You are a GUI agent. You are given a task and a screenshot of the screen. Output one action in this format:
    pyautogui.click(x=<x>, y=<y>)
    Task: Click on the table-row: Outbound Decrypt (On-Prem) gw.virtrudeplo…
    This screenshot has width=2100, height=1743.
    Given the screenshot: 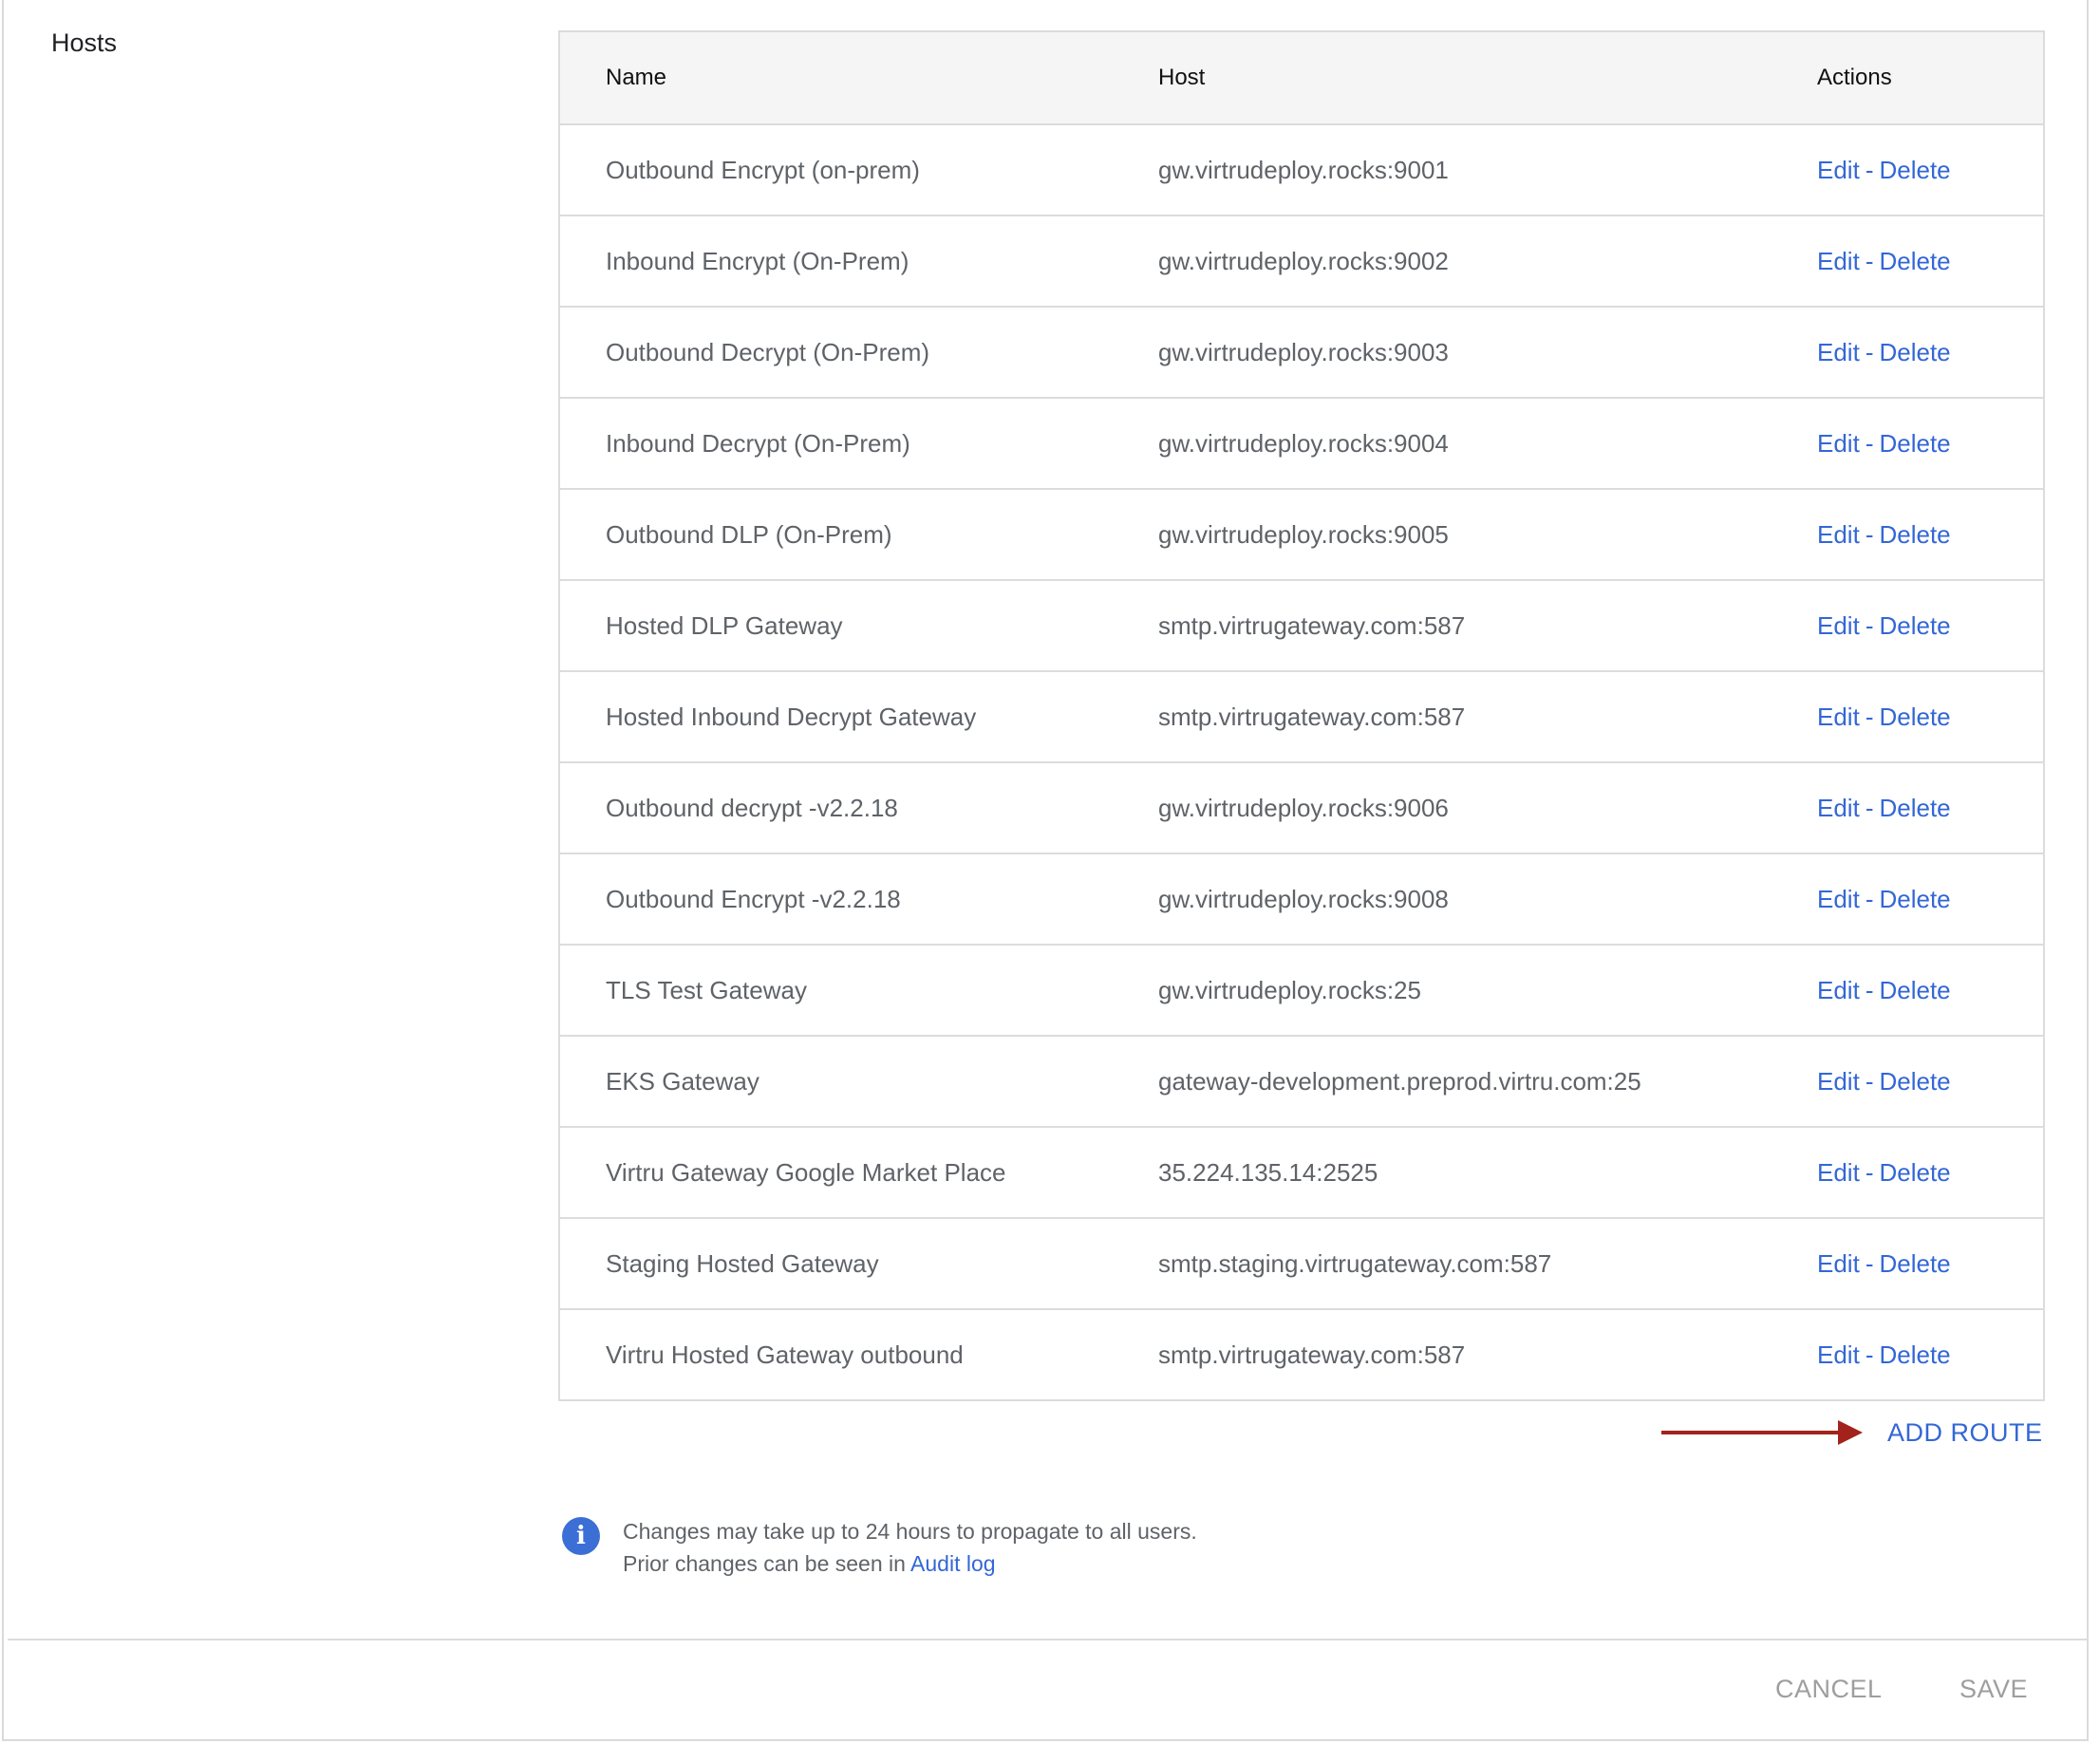 What is the action you would take?
    pyautogui.click(x=1301, y=353)
    